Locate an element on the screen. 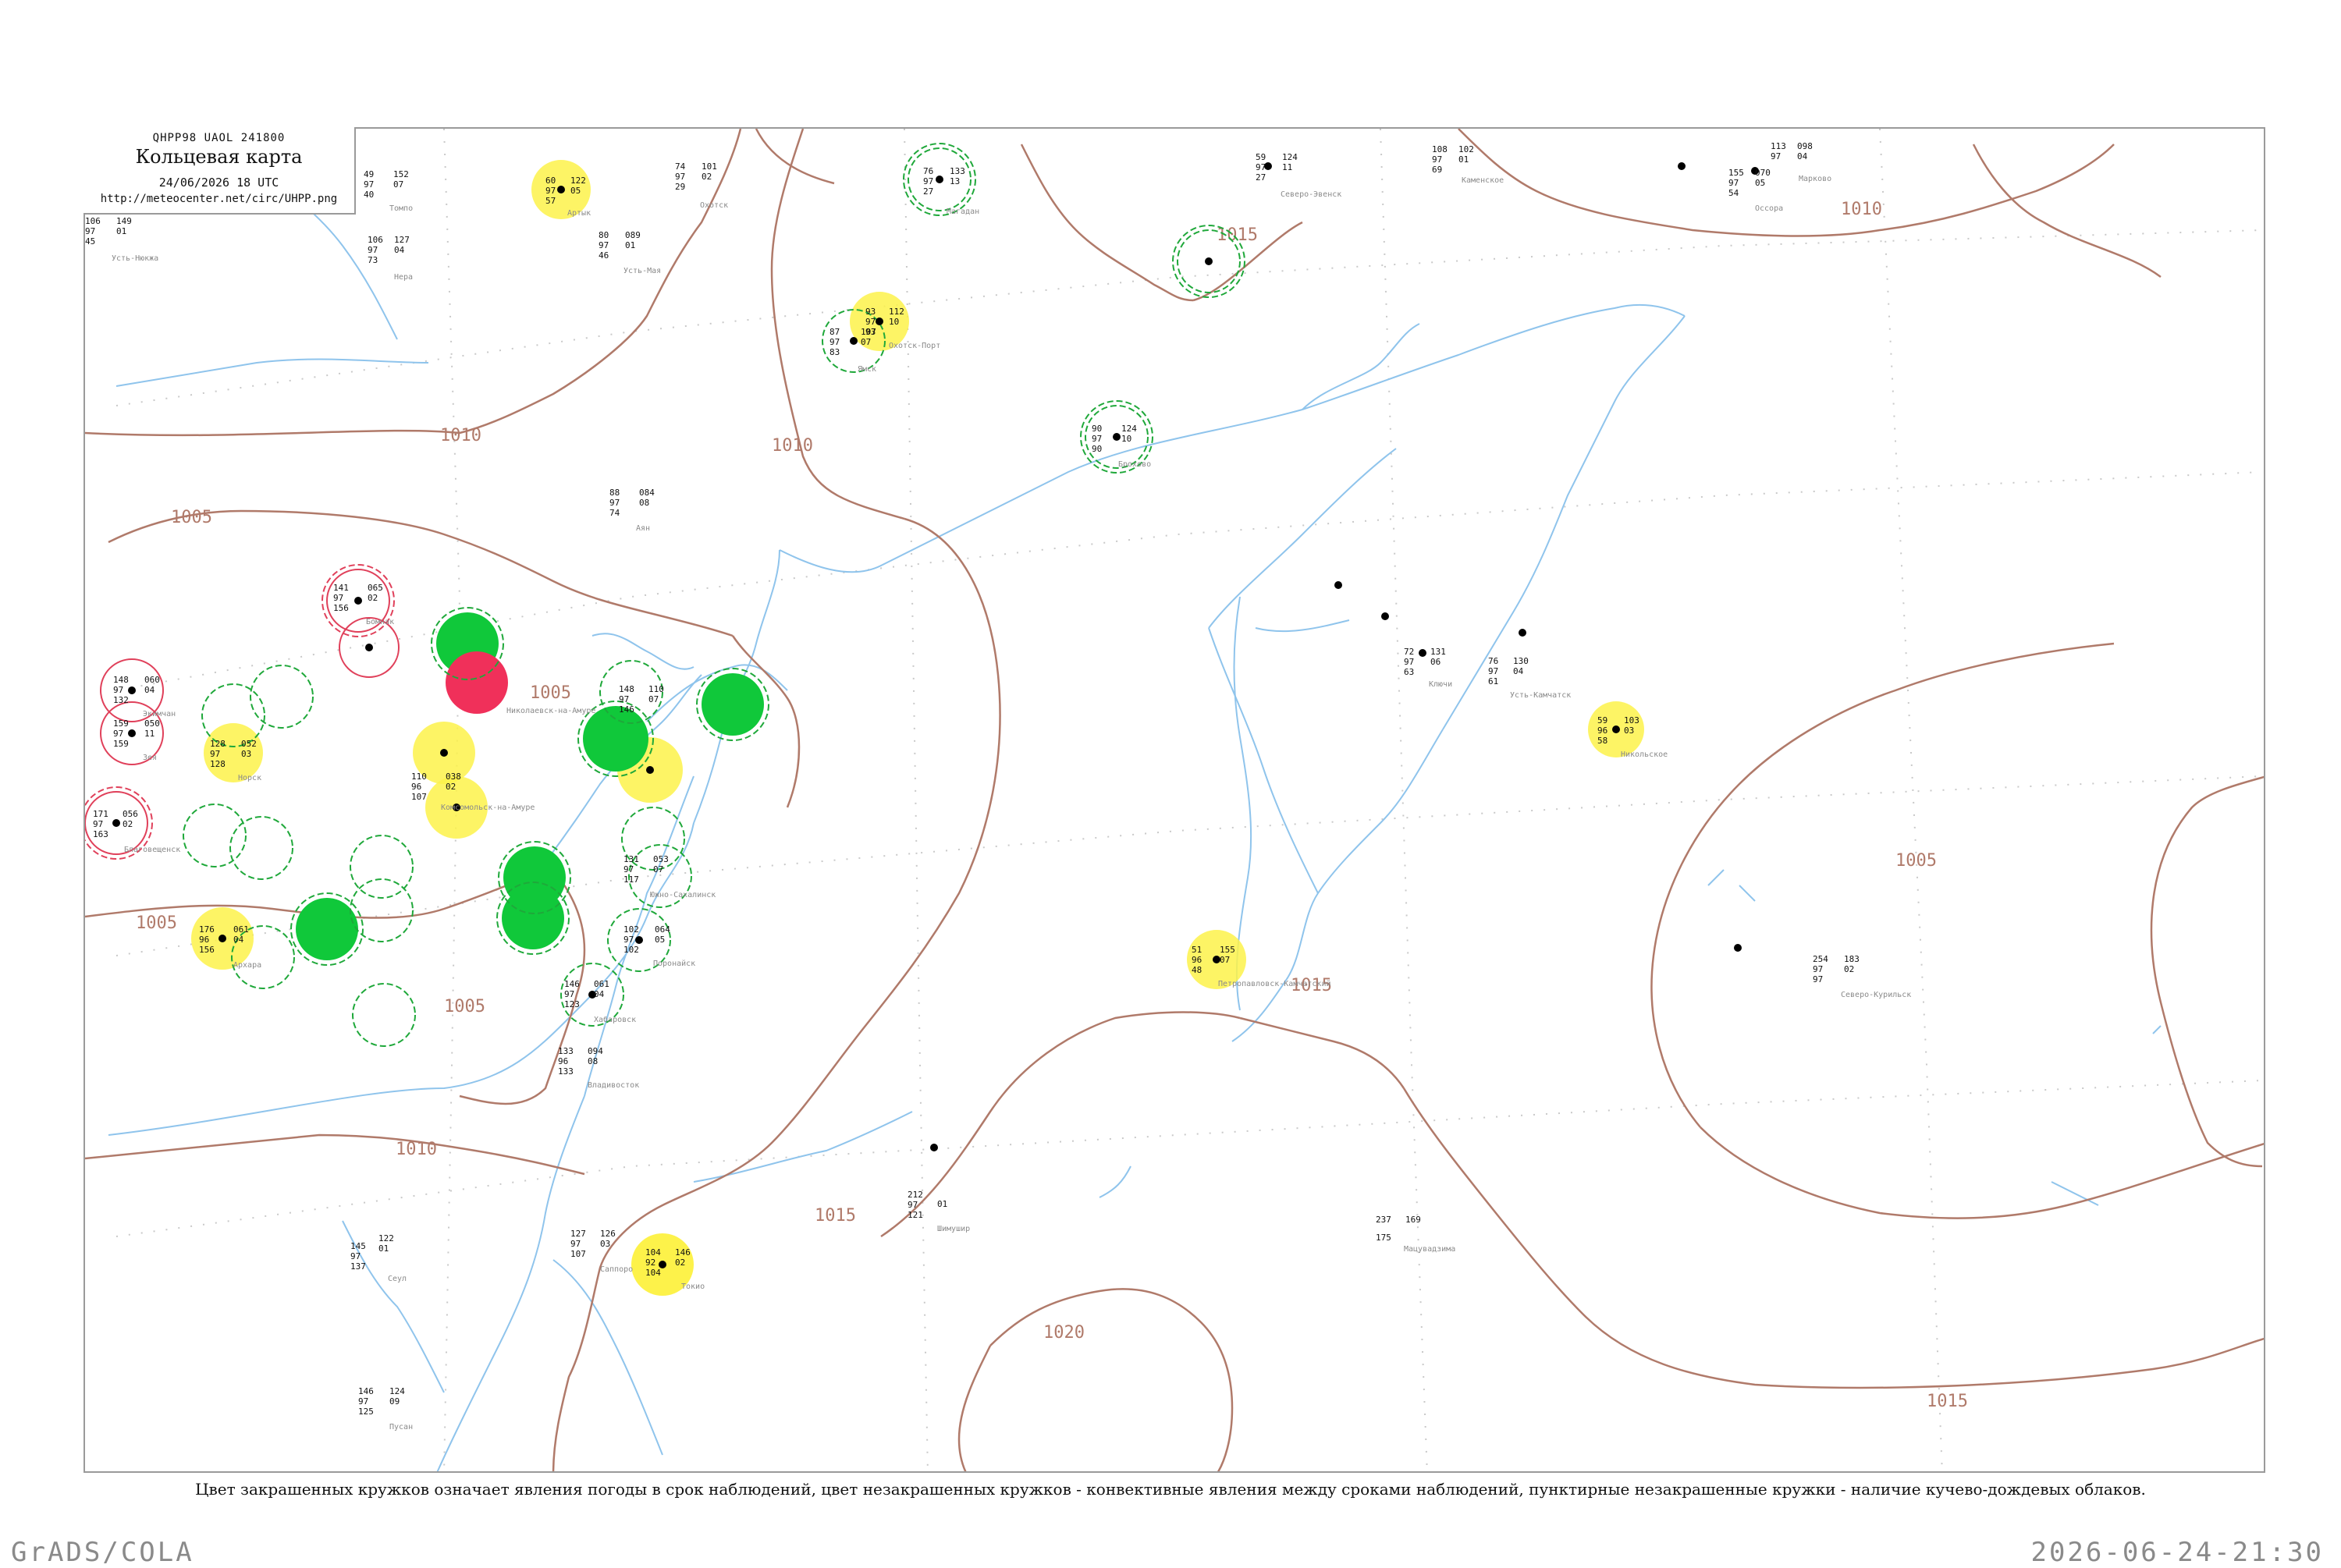 Image resolution: width=2341 pixels, height=1568 pixels. station-nikolaevsk-na-amure: 148 97 146 is located at coordinates (626, 699).